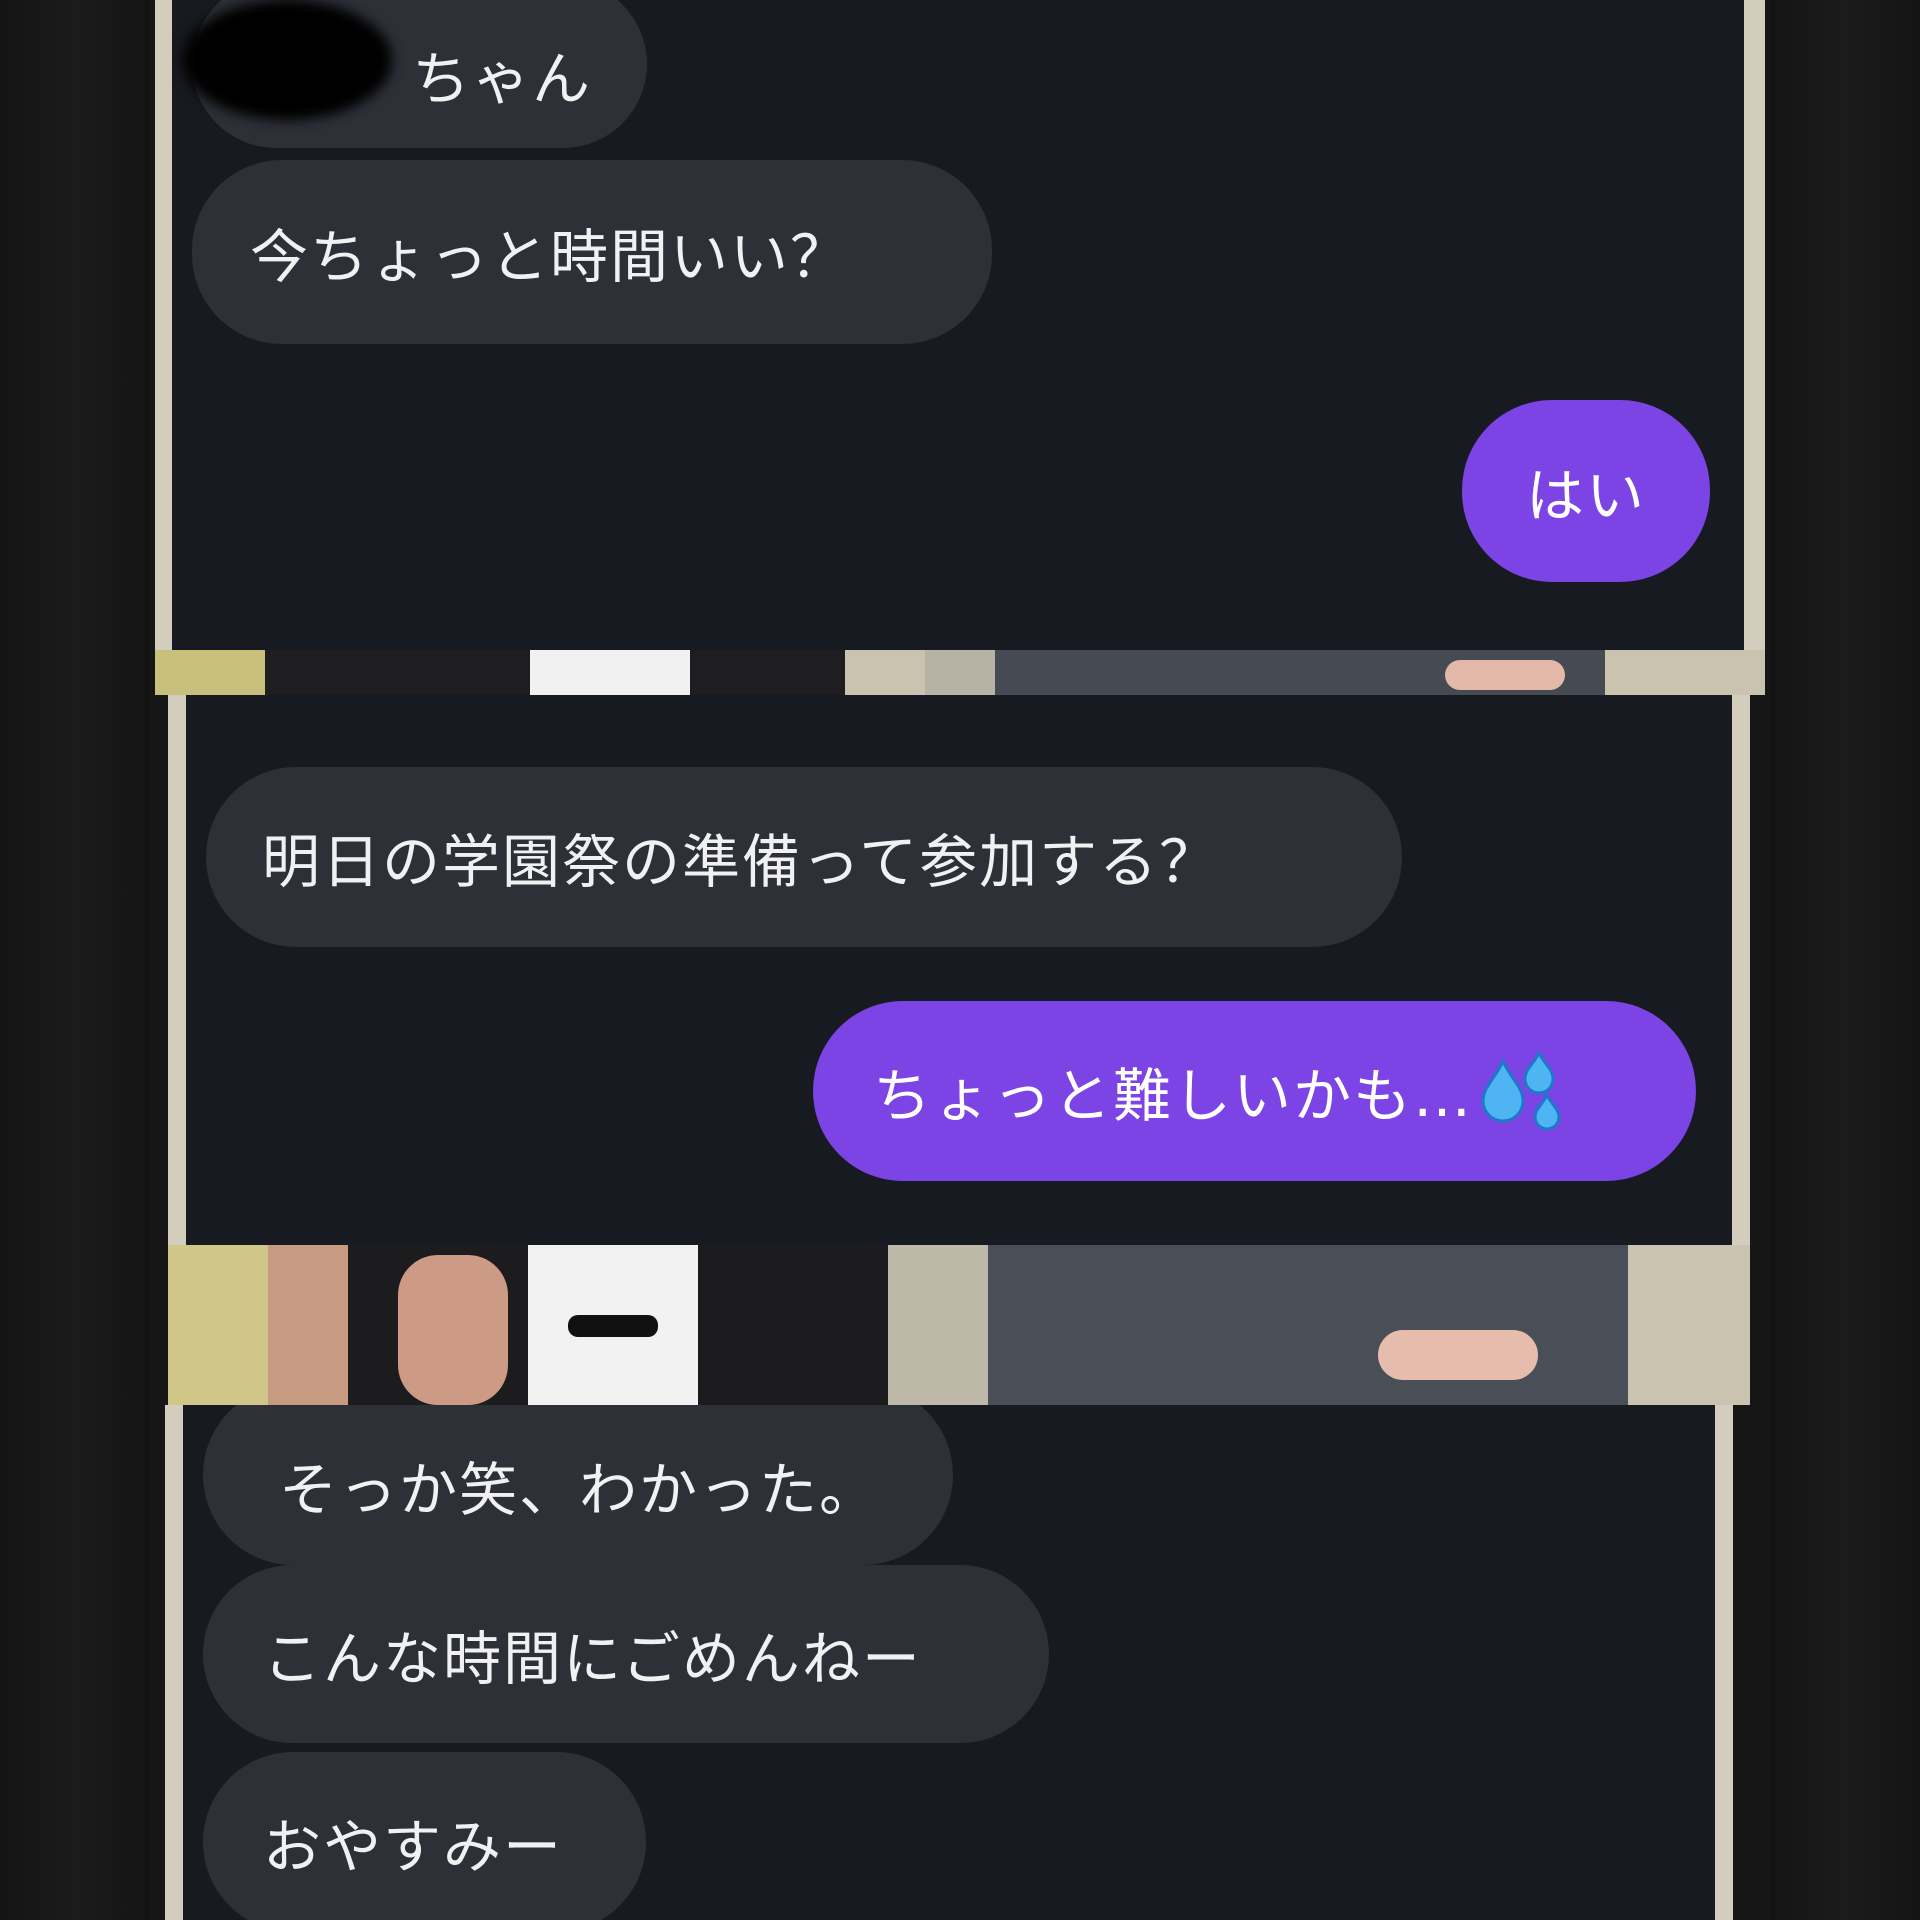 The width and height of the screenshot is (1920, 1920). What do you see at coordinates (502, 79) in the screenshot?
I see `message-text: ちゃん` at bounding box center [502, 79].